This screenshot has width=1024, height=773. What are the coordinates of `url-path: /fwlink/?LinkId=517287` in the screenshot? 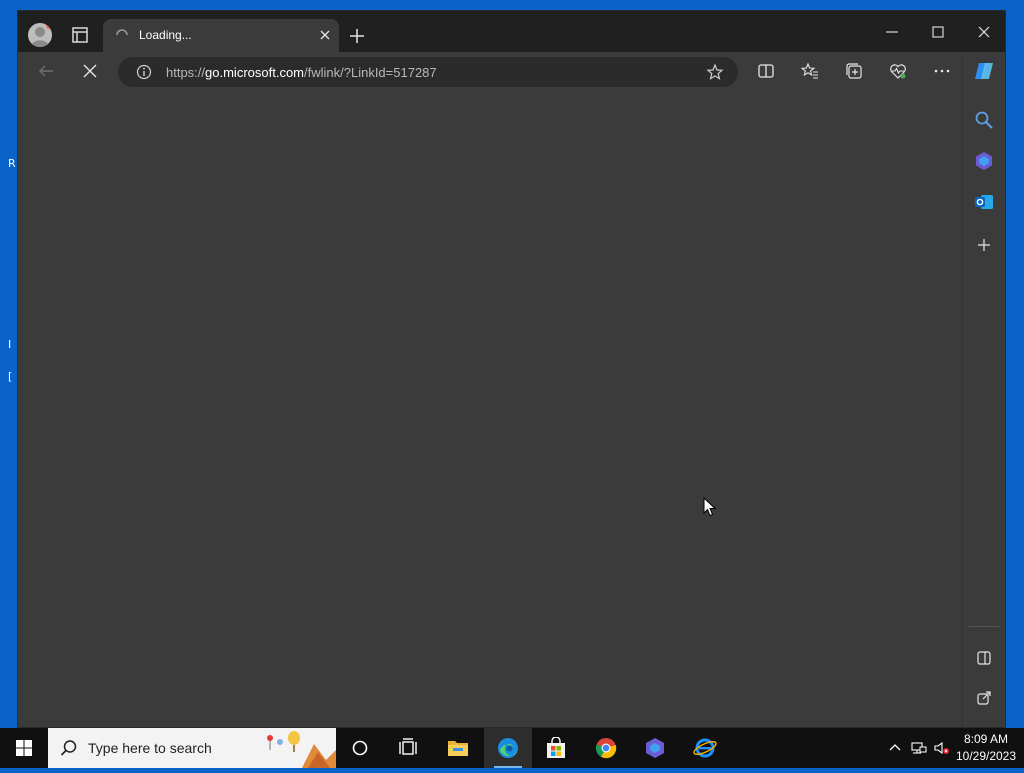 It's located at (370, 72).